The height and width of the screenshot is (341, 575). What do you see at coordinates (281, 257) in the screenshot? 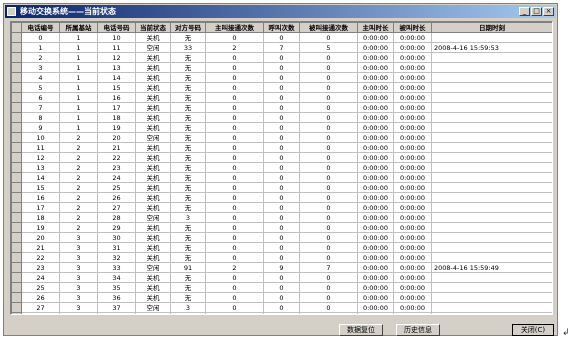
I see `table-row: 22 3 32 关机无 0 0 0 0:00:00 0:00:00` at bounding box center [281, 257].